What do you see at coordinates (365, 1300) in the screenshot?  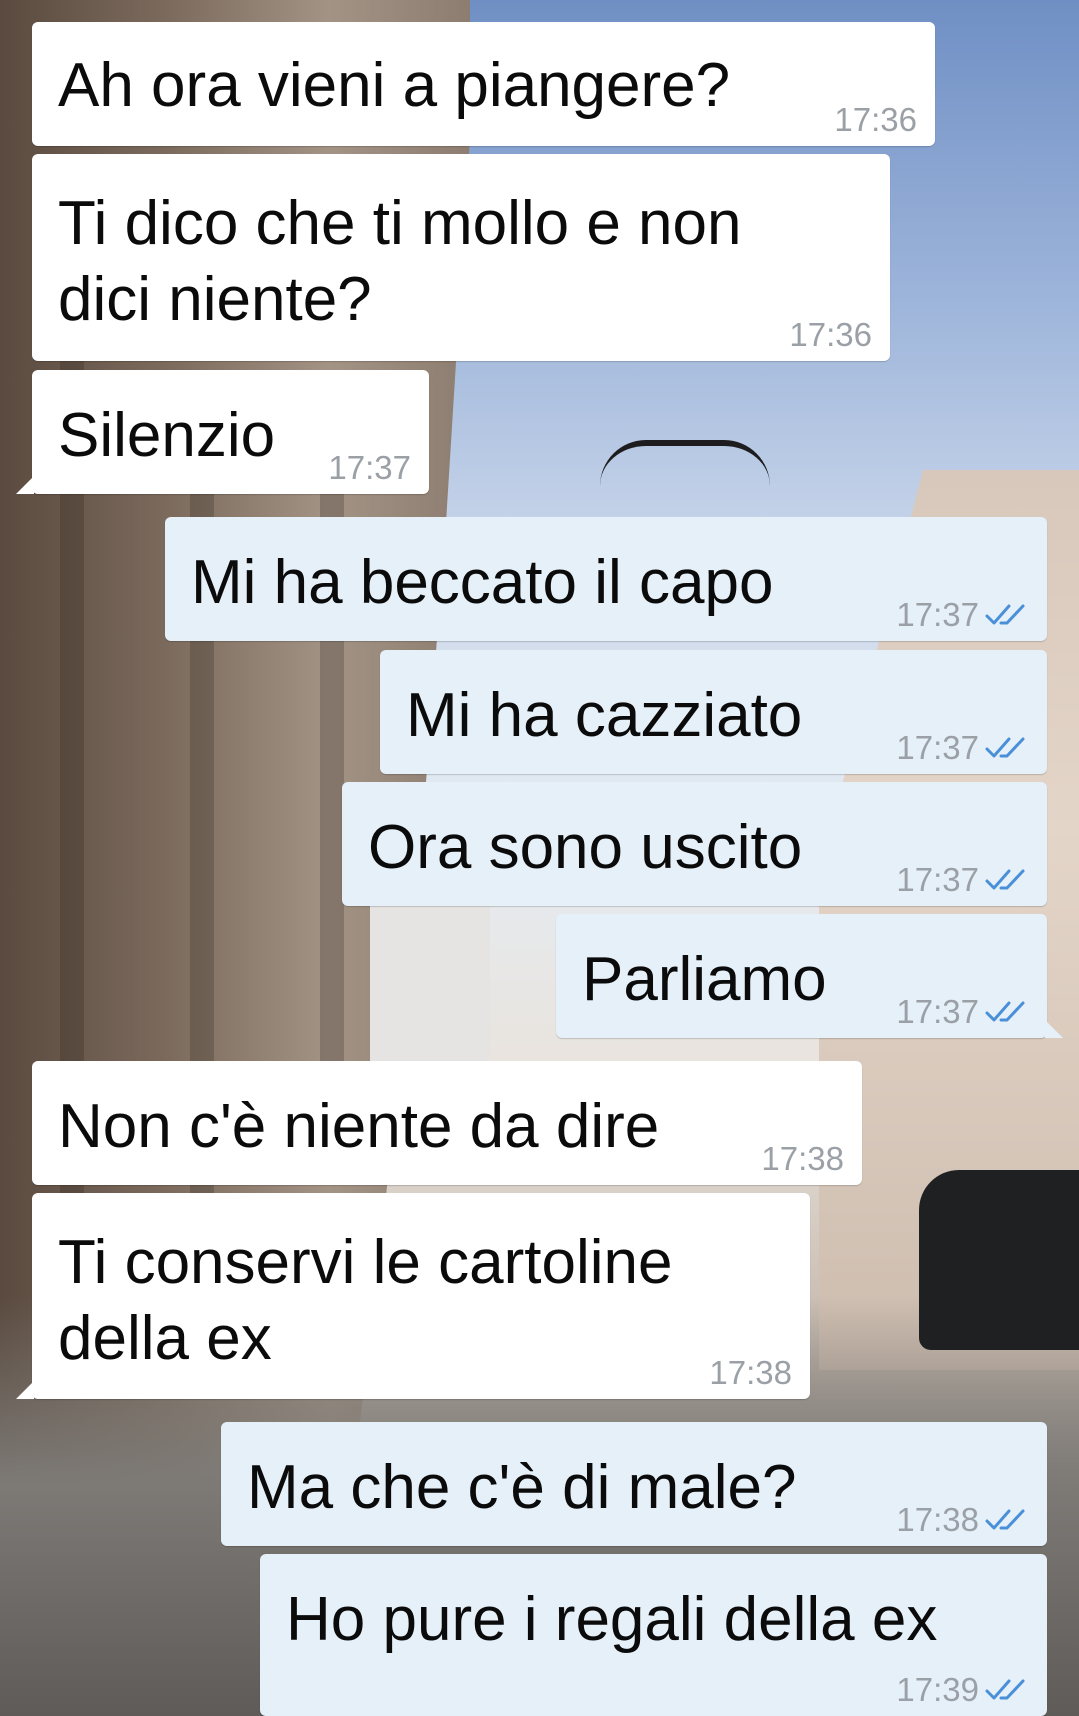 I see `message-text: Ti conservi le cartoline della ex` at bounding box center [365, 1300].